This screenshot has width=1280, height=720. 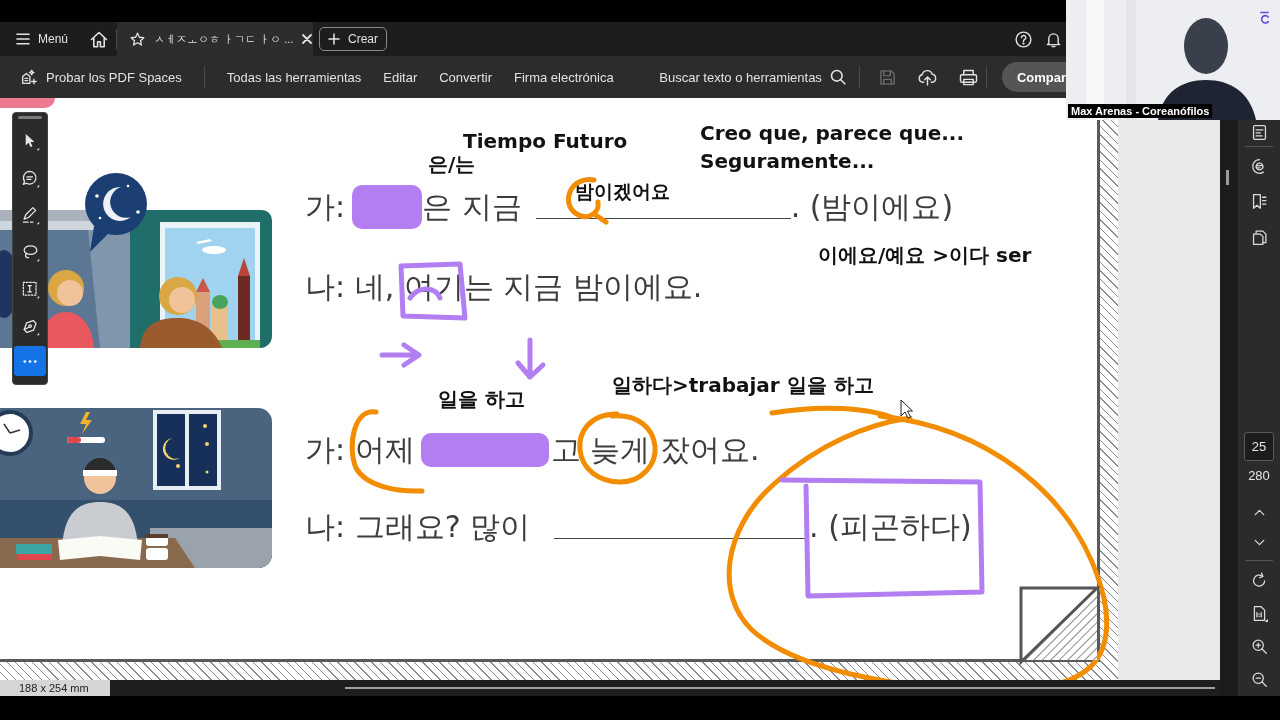 I want to click on create-button: Crear, so click(x=353, y=39).